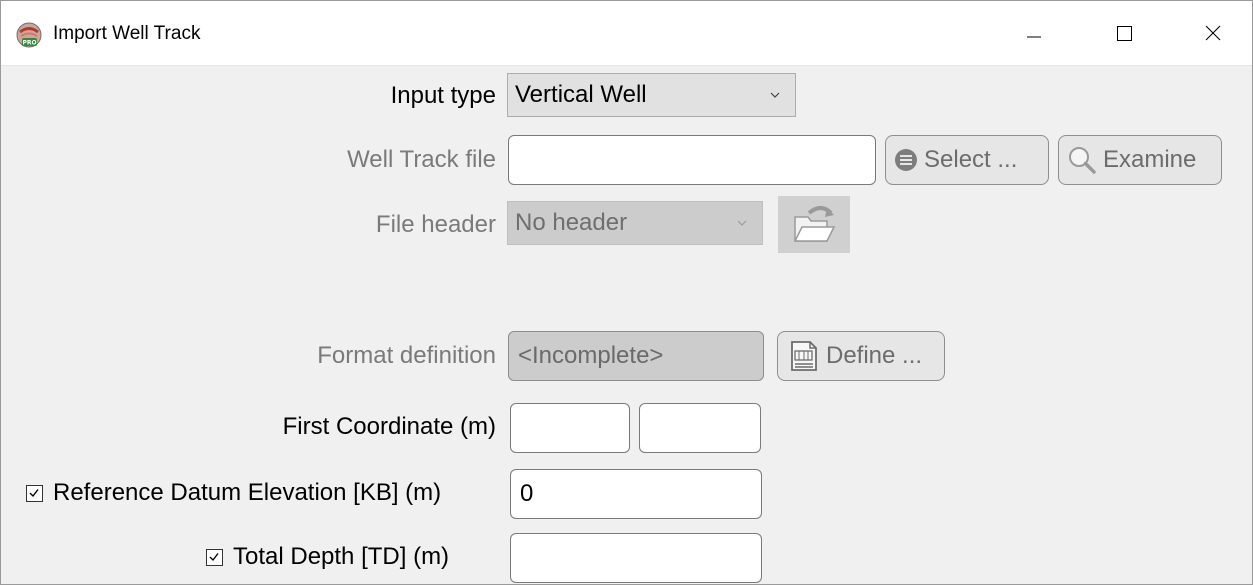 Image resolution: width=1253 pixels, height=585 pixels. Describe the element at coordinates (804, 356) in the screenshot. I see `document-format-icon` at that location.